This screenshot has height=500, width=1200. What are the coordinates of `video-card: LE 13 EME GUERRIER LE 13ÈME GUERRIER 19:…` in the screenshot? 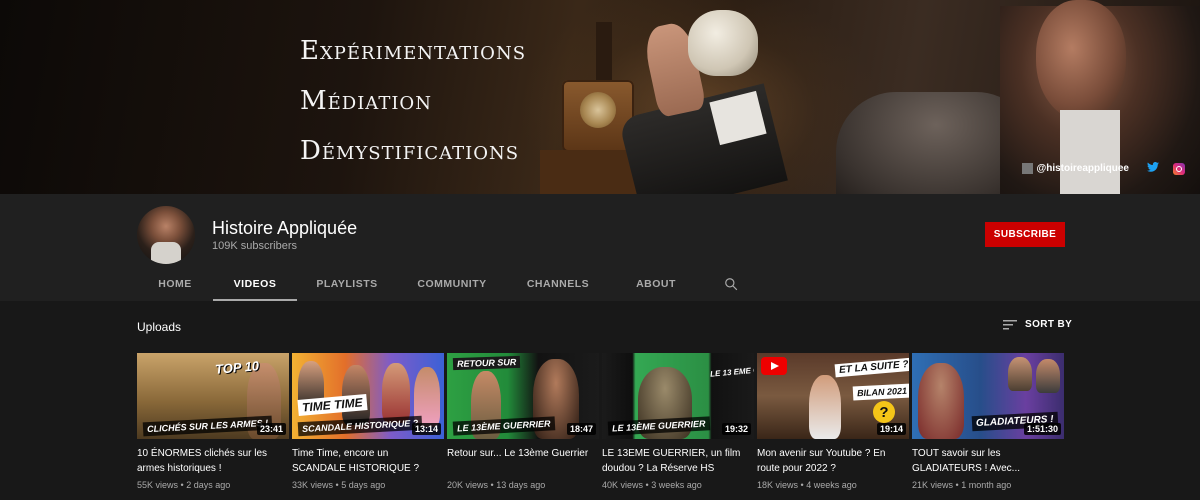 It's located at (678, 421).